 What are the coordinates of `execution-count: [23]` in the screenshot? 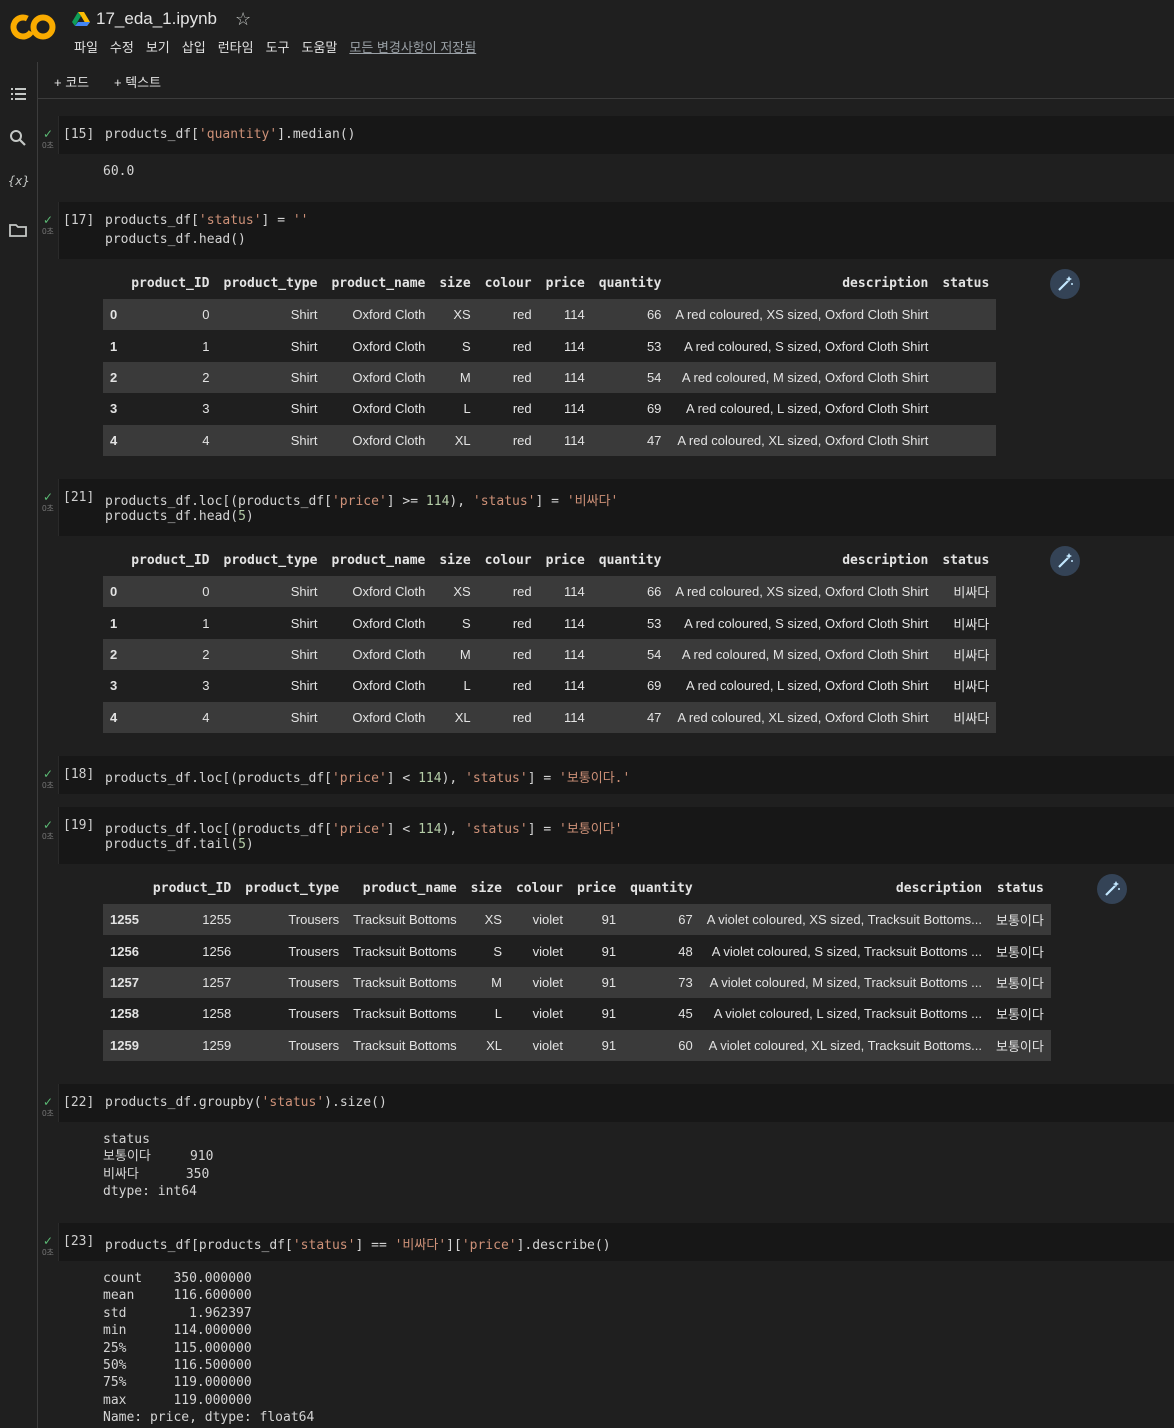 It's located at (79, 1241).